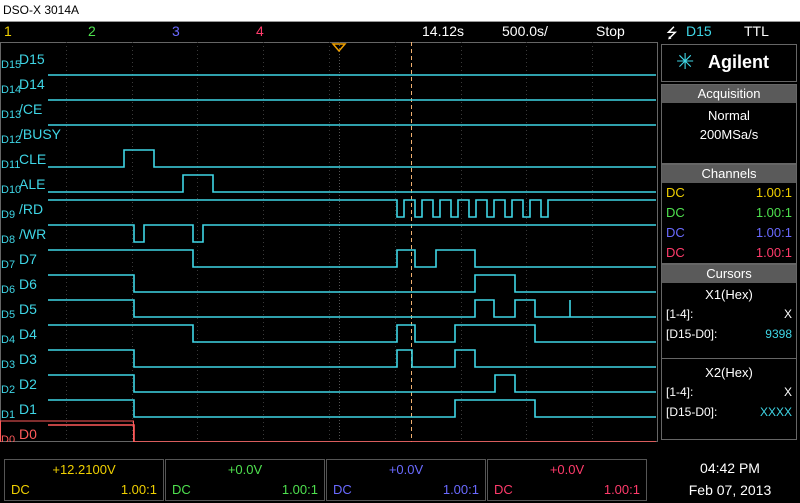  I want to click on scope-status-bar: 1 2 3 4 14.12s 500.0s/ Stop ⭍ D15 TTL, so click(400, 32).